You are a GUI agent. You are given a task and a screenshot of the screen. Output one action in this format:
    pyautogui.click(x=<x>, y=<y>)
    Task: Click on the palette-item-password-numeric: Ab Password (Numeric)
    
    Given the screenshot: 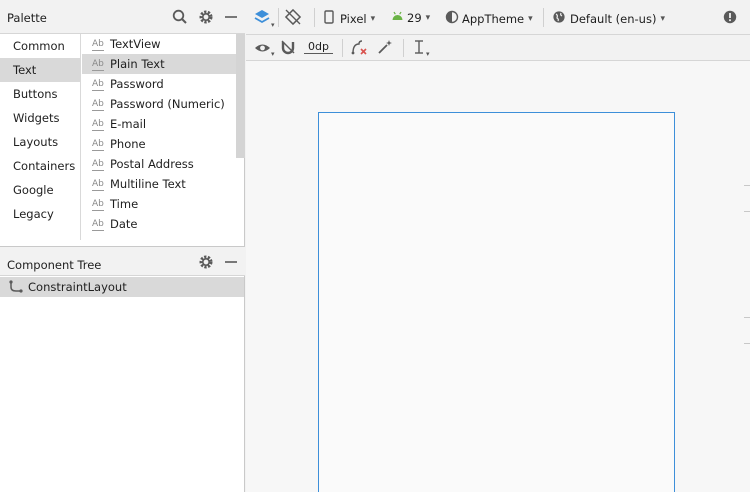 What is the action you would take?
    pyautogui.click(x=159, y=104)
    